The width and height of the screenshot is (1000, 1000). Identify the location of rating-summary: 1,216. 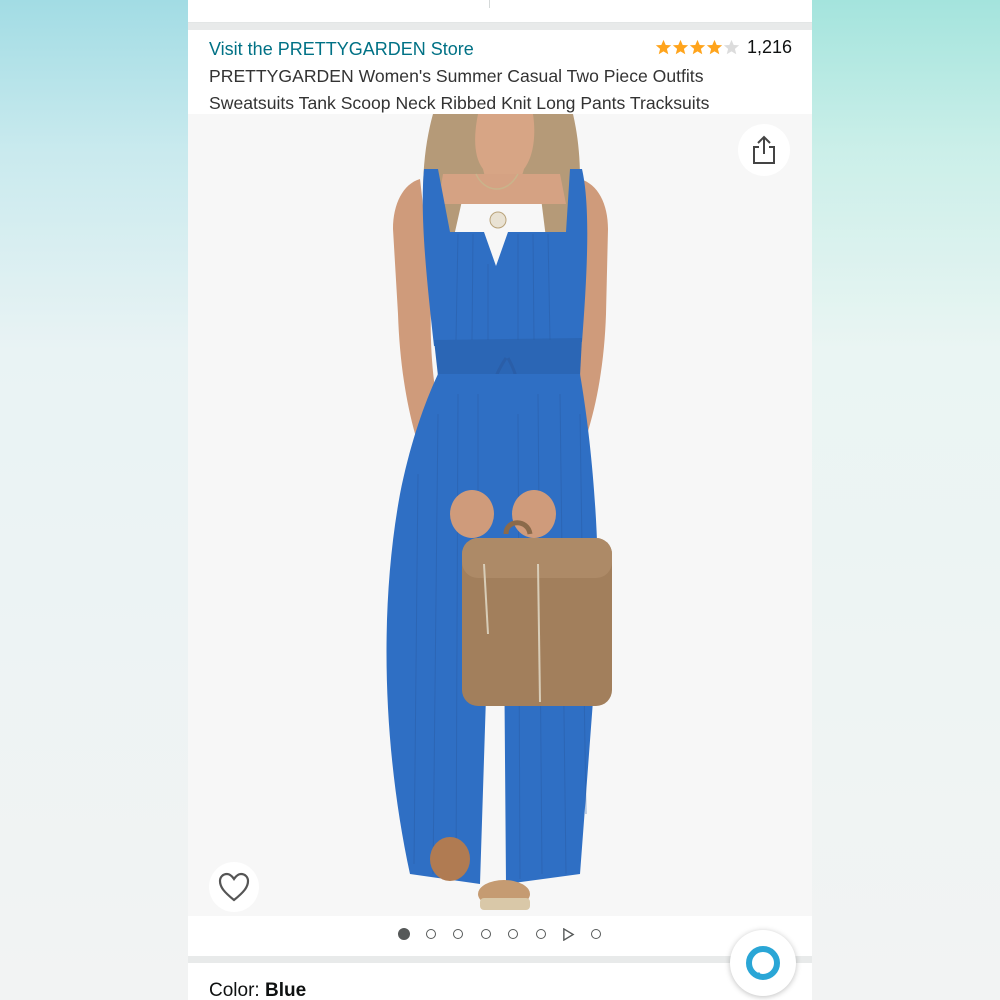
(723, 47).